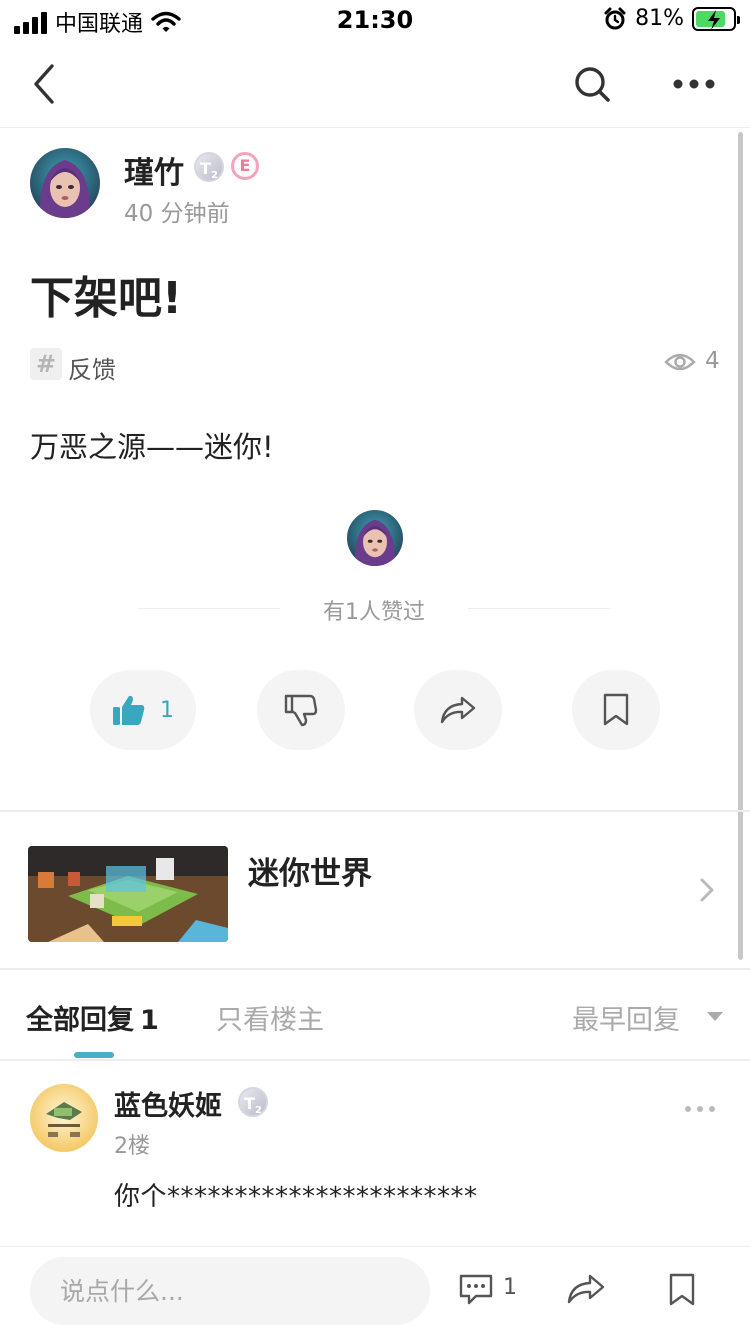 This screenshot has width=750, height=1334. Describe the element at coordinates (129, 710) in the screenshot. I see `thumbs-up-icon` at that location.